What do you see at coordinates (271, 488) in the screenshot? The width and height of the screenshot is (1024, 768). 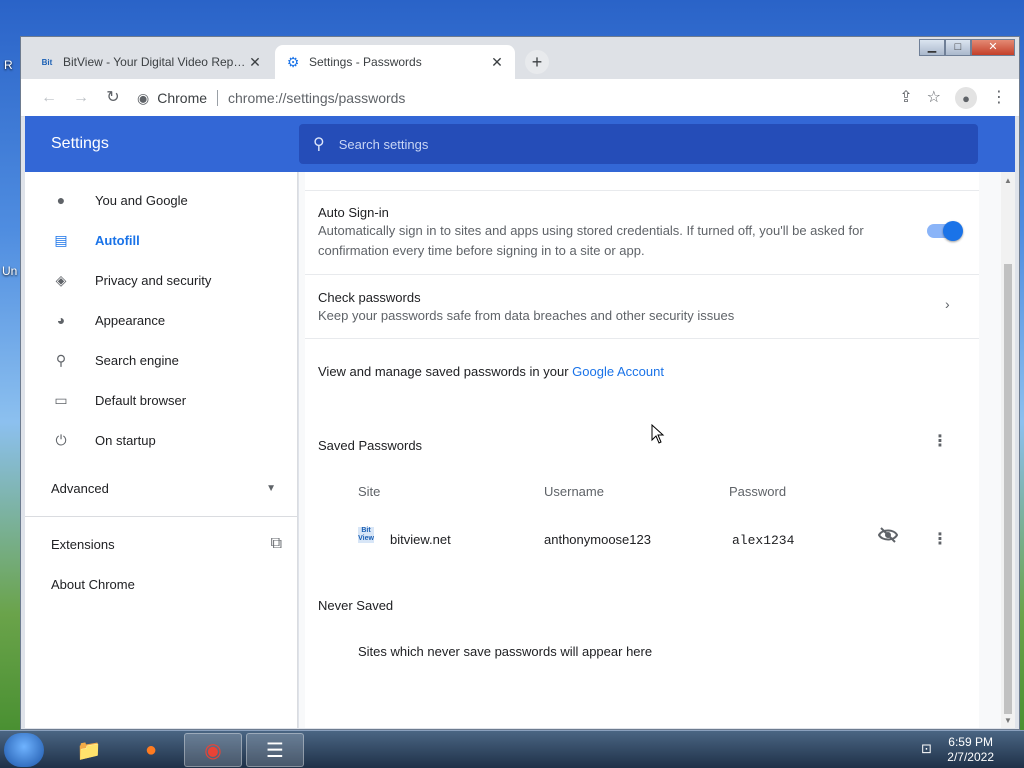 I see `chevron-down-icon: ▼` at bounding box center [271, 488].